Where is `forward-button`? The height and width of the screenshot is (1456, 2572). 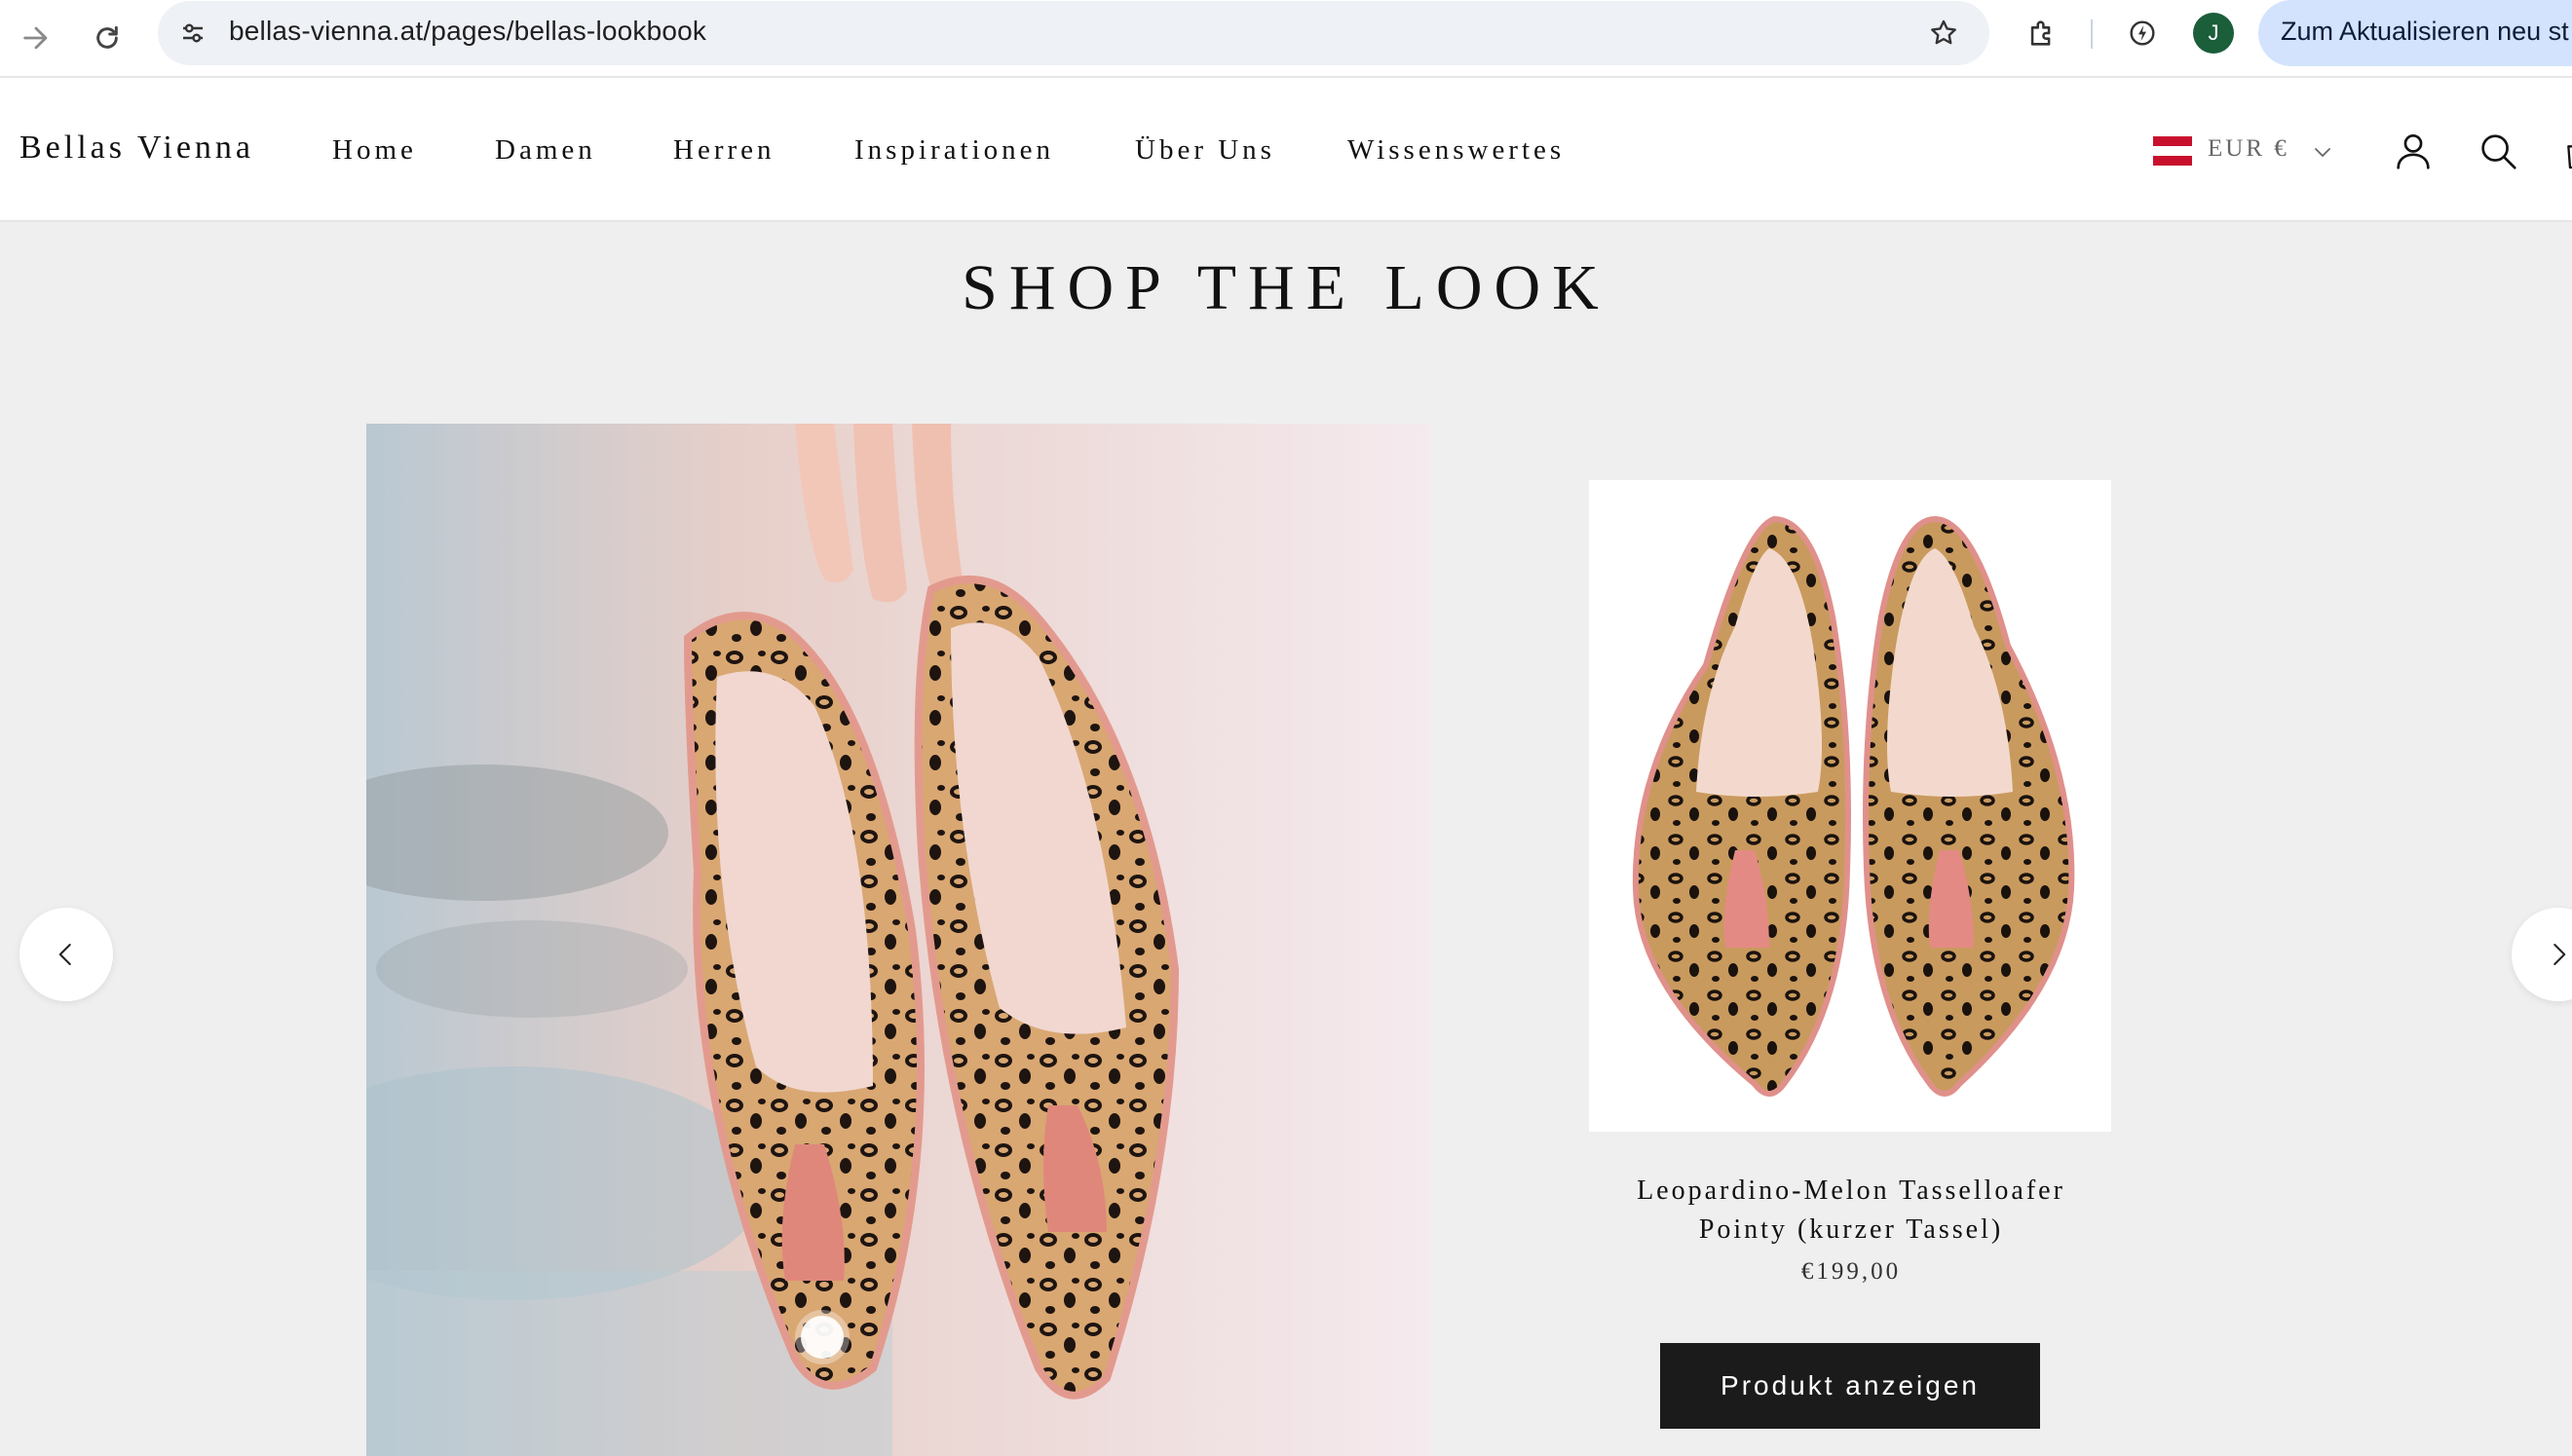
forward-button is located at coordinates (36, 38).